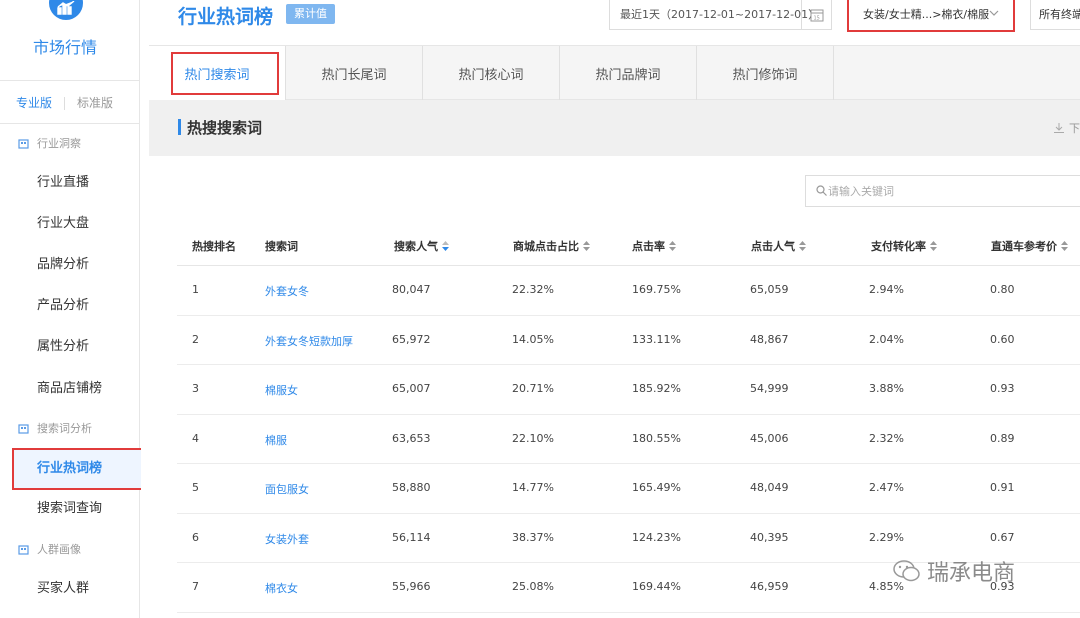 The height and width of the screenshot is (618, 1080). What do you see at coordinates (769, 438) in the screenshot?
I see `cell-click-popularity: 45,006` at bounding box center [769, 438].